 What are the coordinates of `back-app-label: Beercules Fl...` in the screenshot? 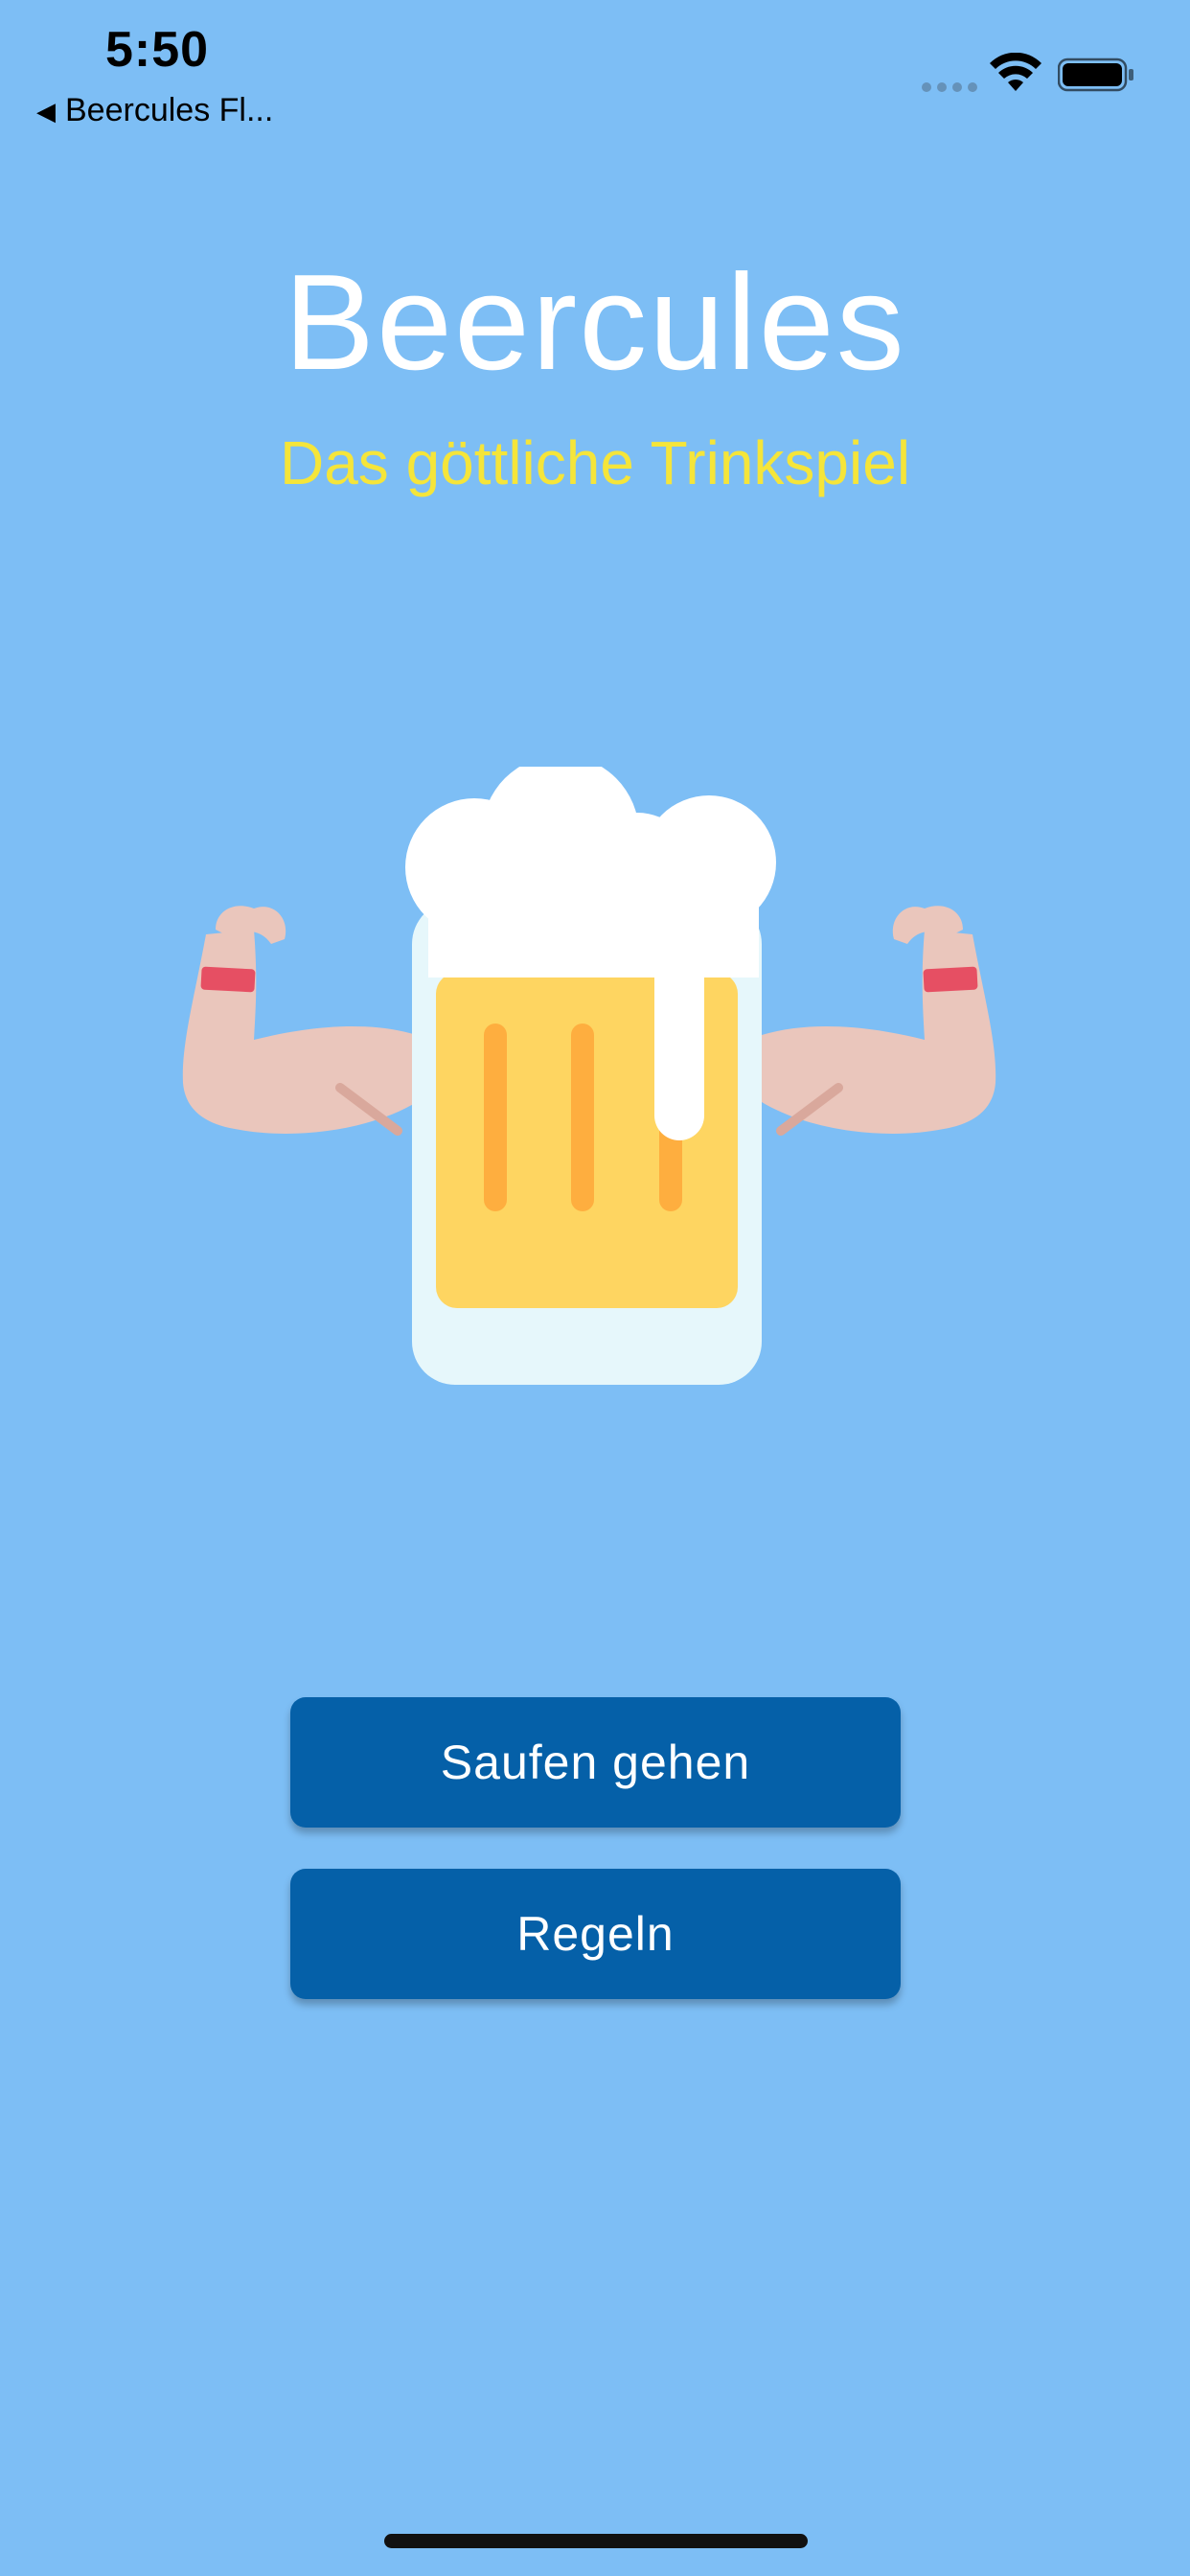 It's located at (170, 110).